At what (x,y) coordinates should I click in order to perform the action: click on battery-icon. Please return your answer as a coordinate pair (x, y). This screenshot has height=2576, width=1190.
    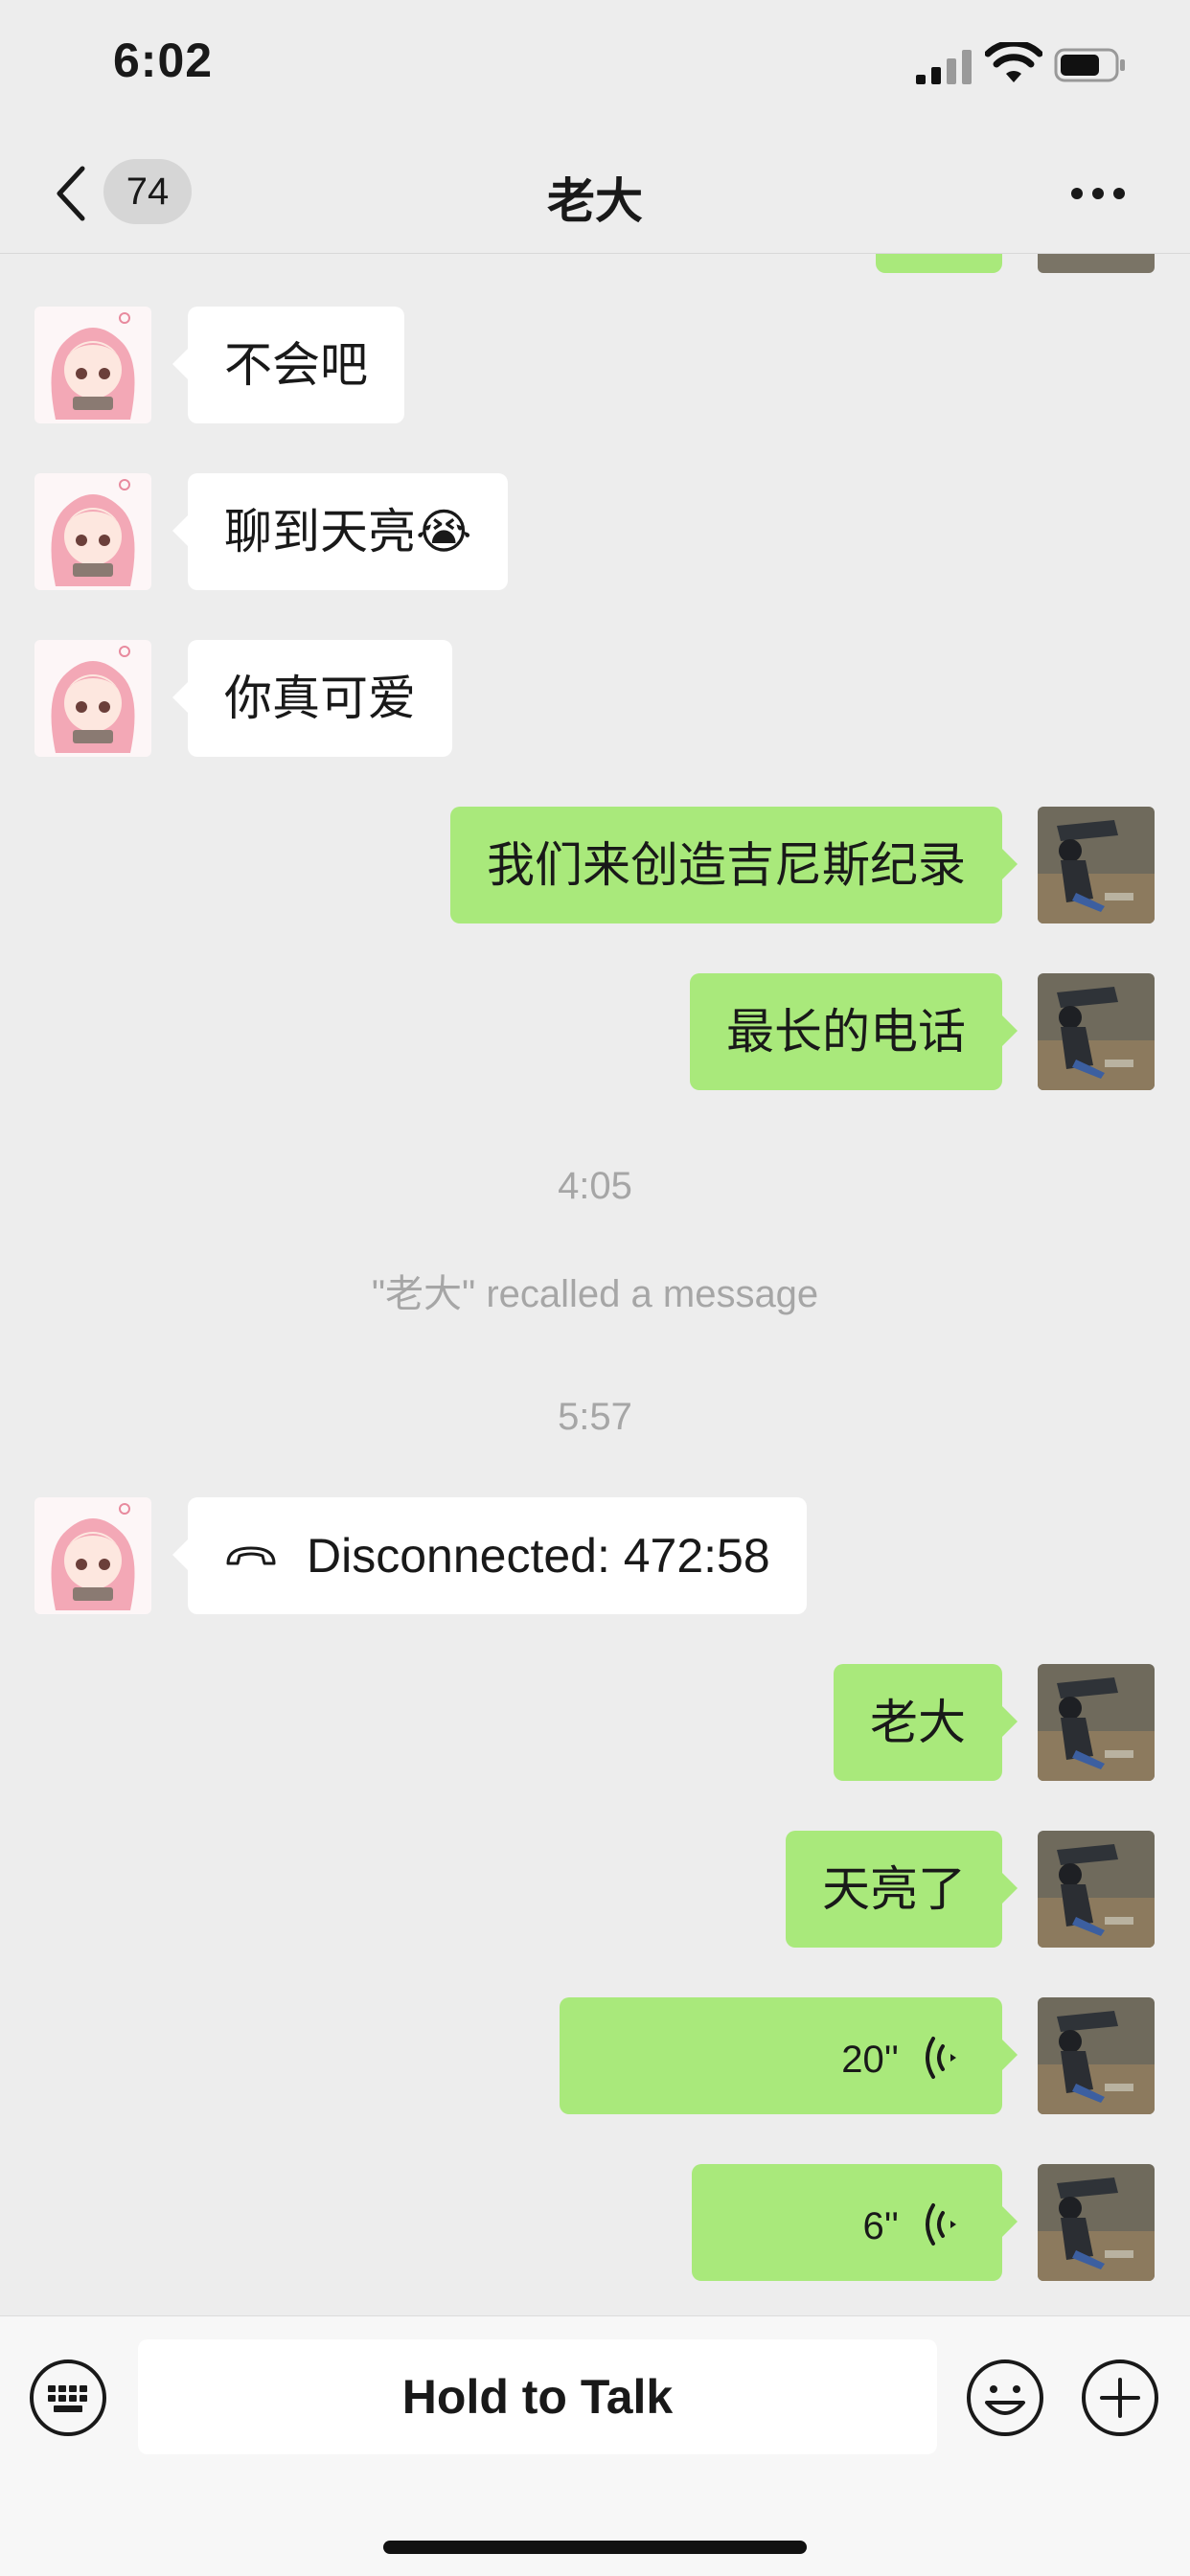
    Looking at the image, I should click on (1090, 65).